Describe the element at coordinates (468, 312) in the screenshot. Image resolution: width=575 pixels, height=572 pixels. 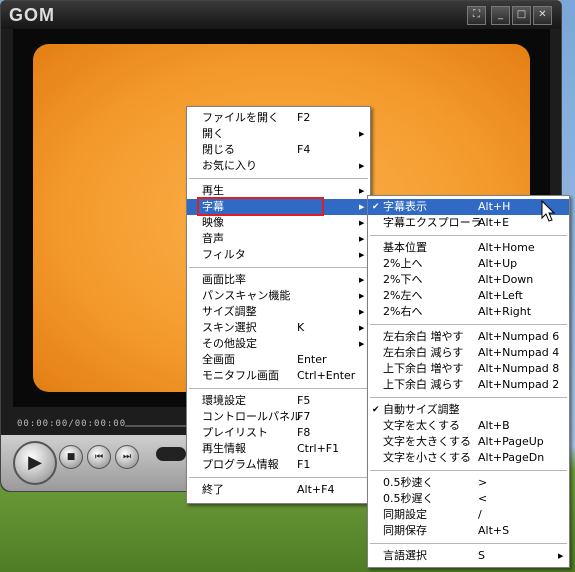
I see `submenu-item: 2%右へ Alt+Right` at that location.